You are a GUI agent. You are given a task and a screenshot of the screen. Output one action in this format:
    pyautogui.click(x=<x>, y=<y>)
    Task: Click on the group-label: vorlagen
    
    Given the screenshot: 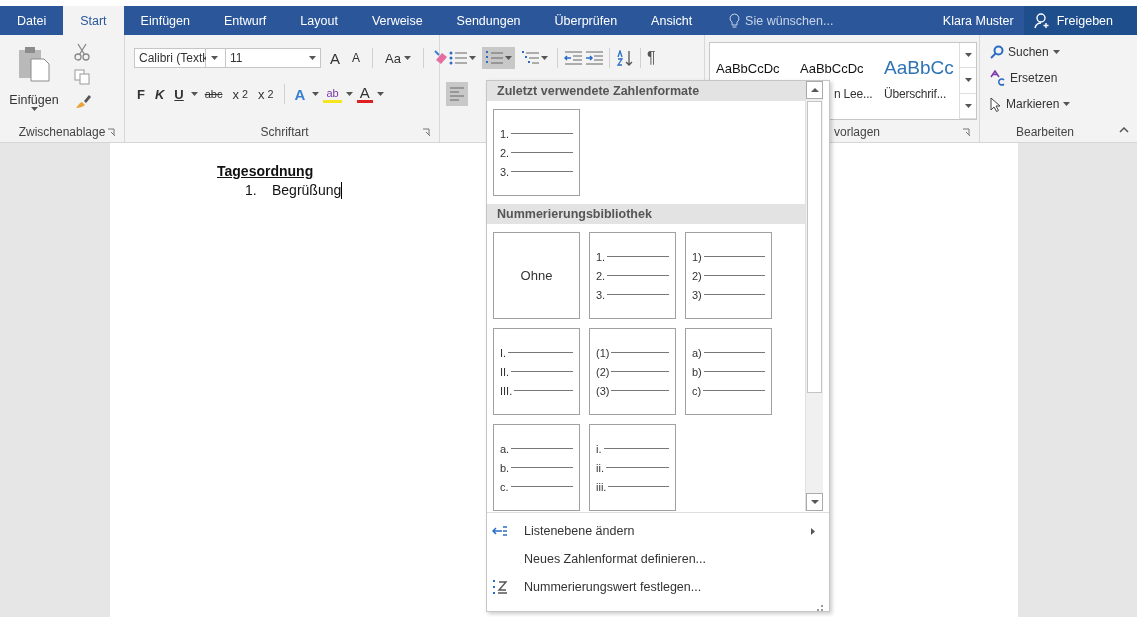 What is the action you would take?
    pyautogui.click(x=857, y=132)
    